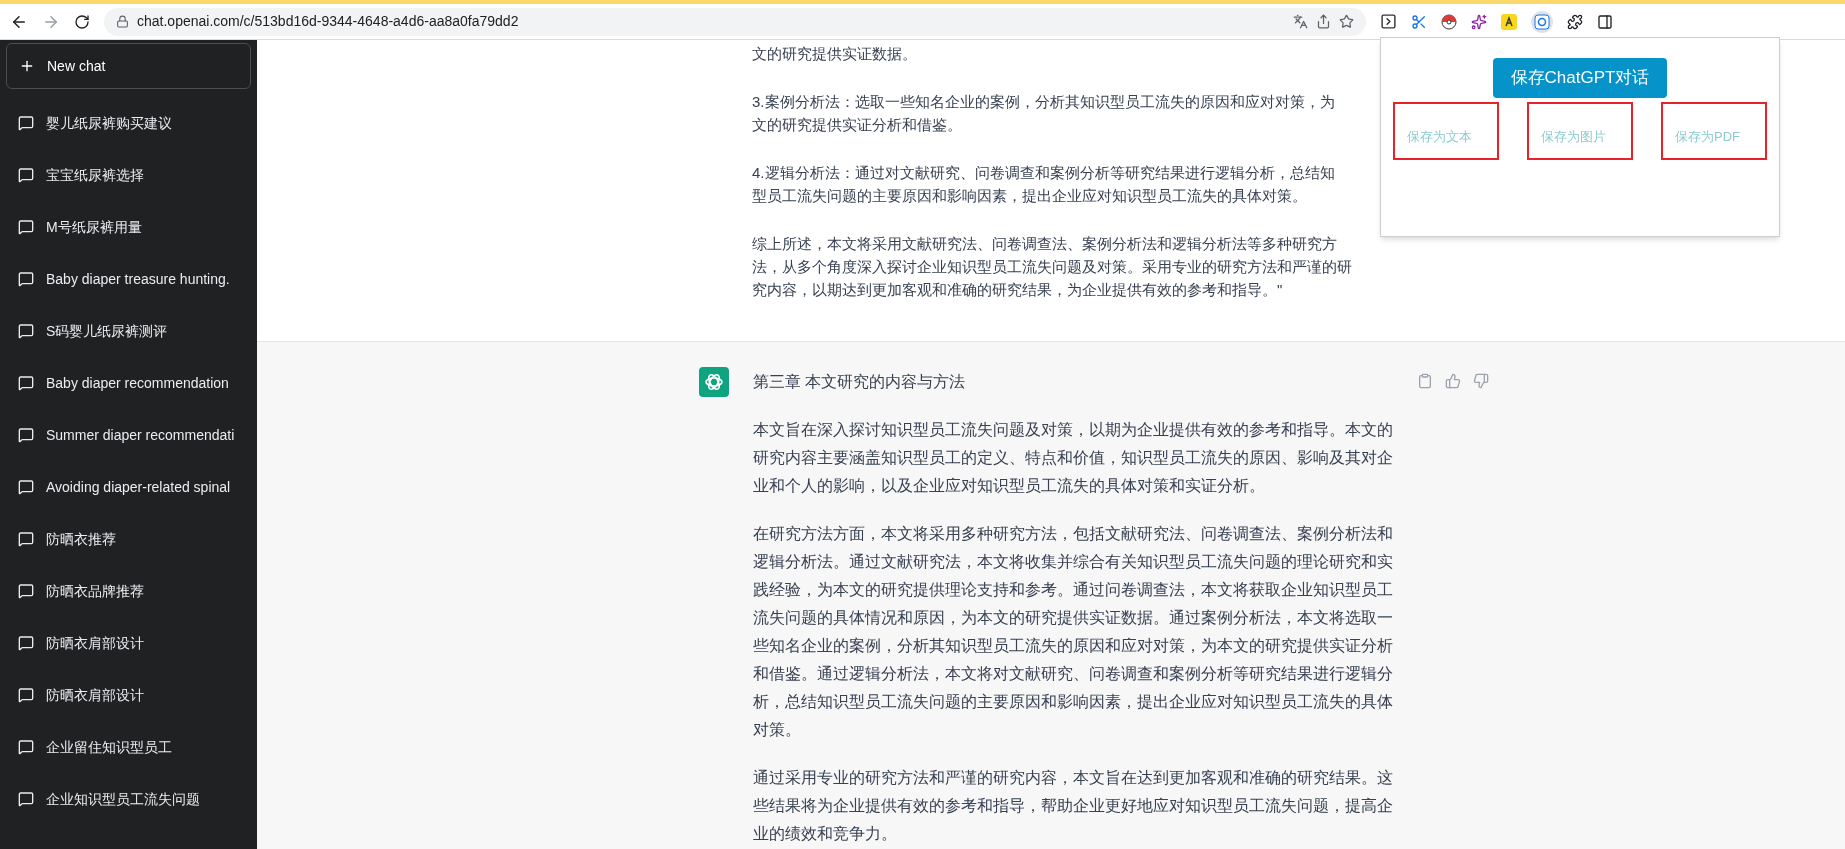 The height and width of the screenshot is (849, 1845). What do you see at coordinates (128, 66) in the screenshot?
I see `new-chat-button: New chat` at bounding box center [128, 66].